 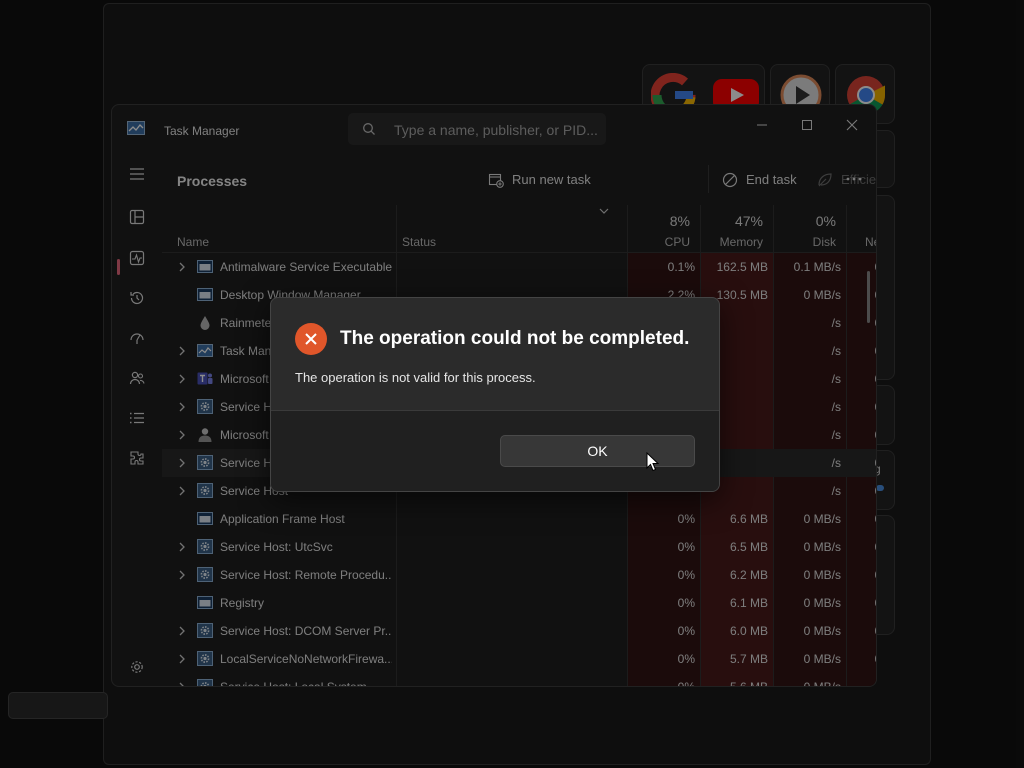 I want to click on dialog-footer: OK, so click(x=495, y=450).